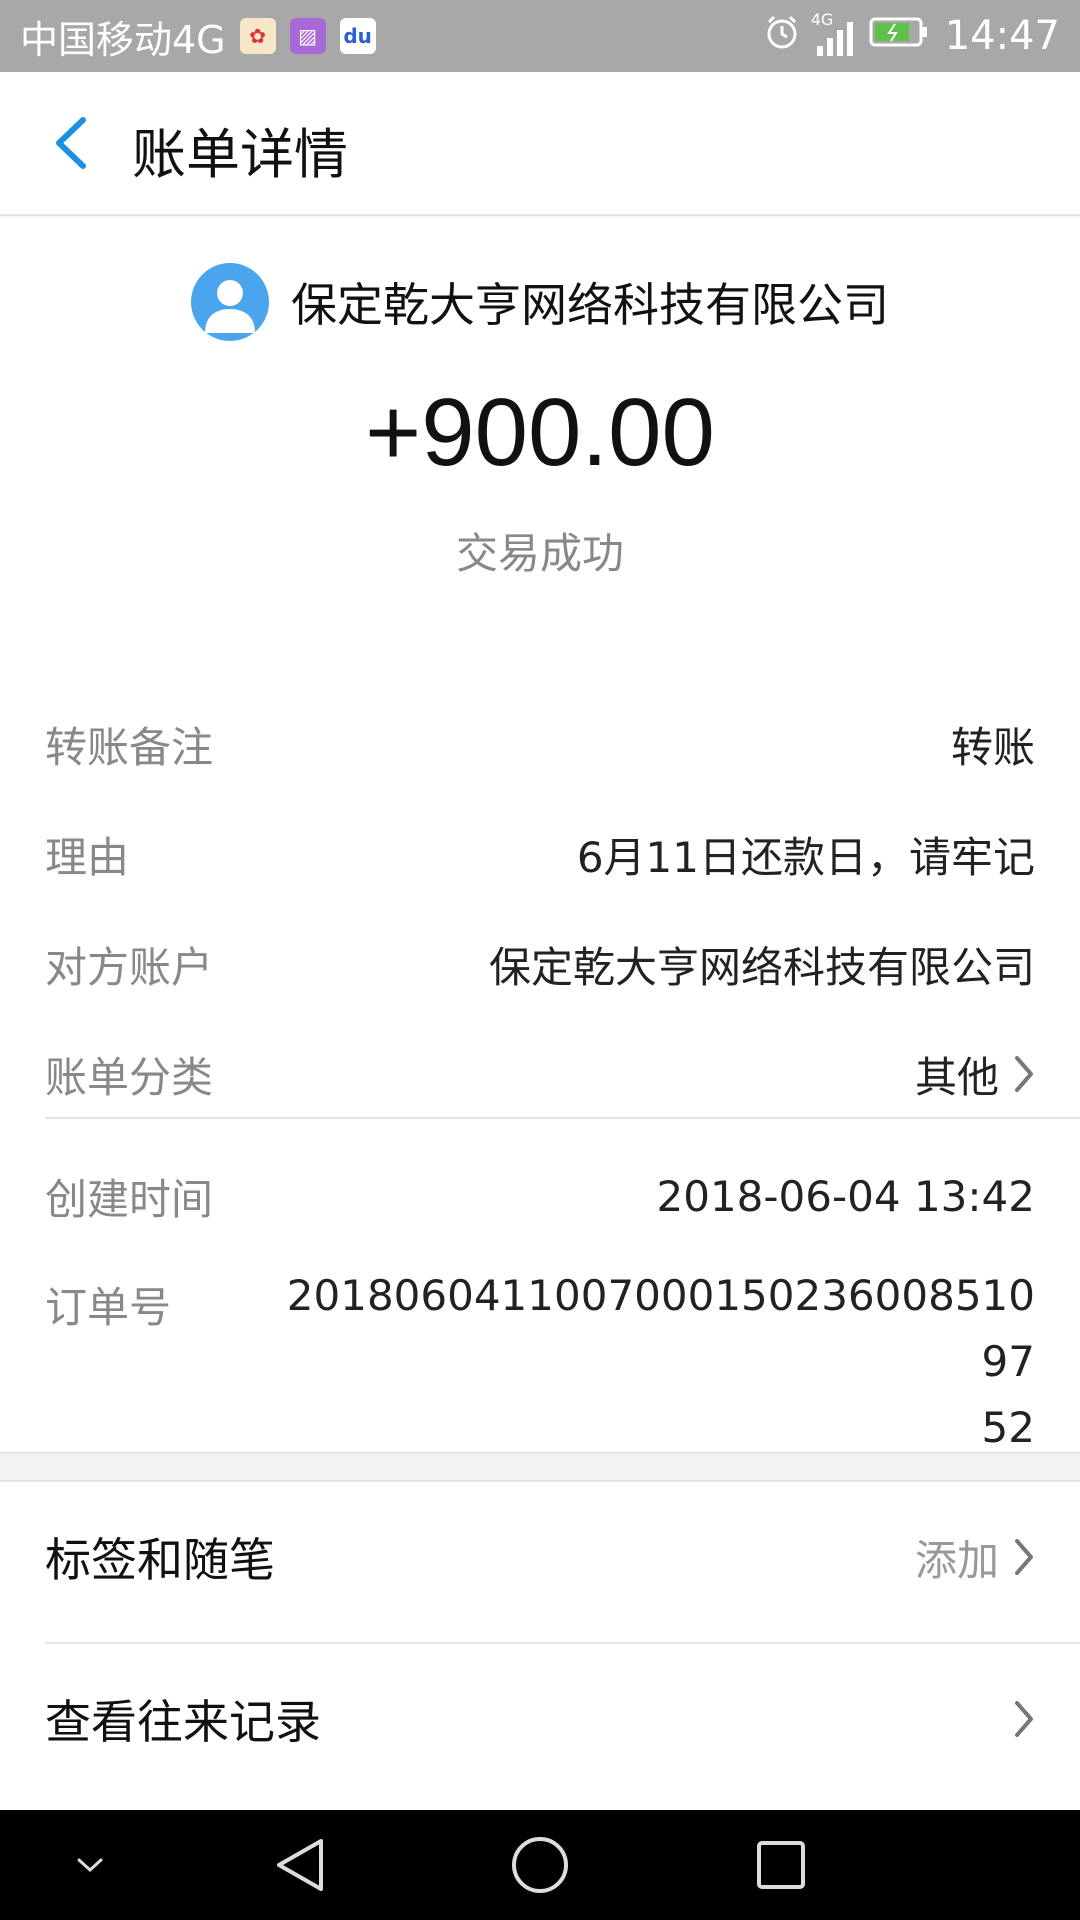 The height and width of the screenshot is (1920, 1080). I want to click on tags-notes-row: 标签和随笔 添加, so click(540, 1557).